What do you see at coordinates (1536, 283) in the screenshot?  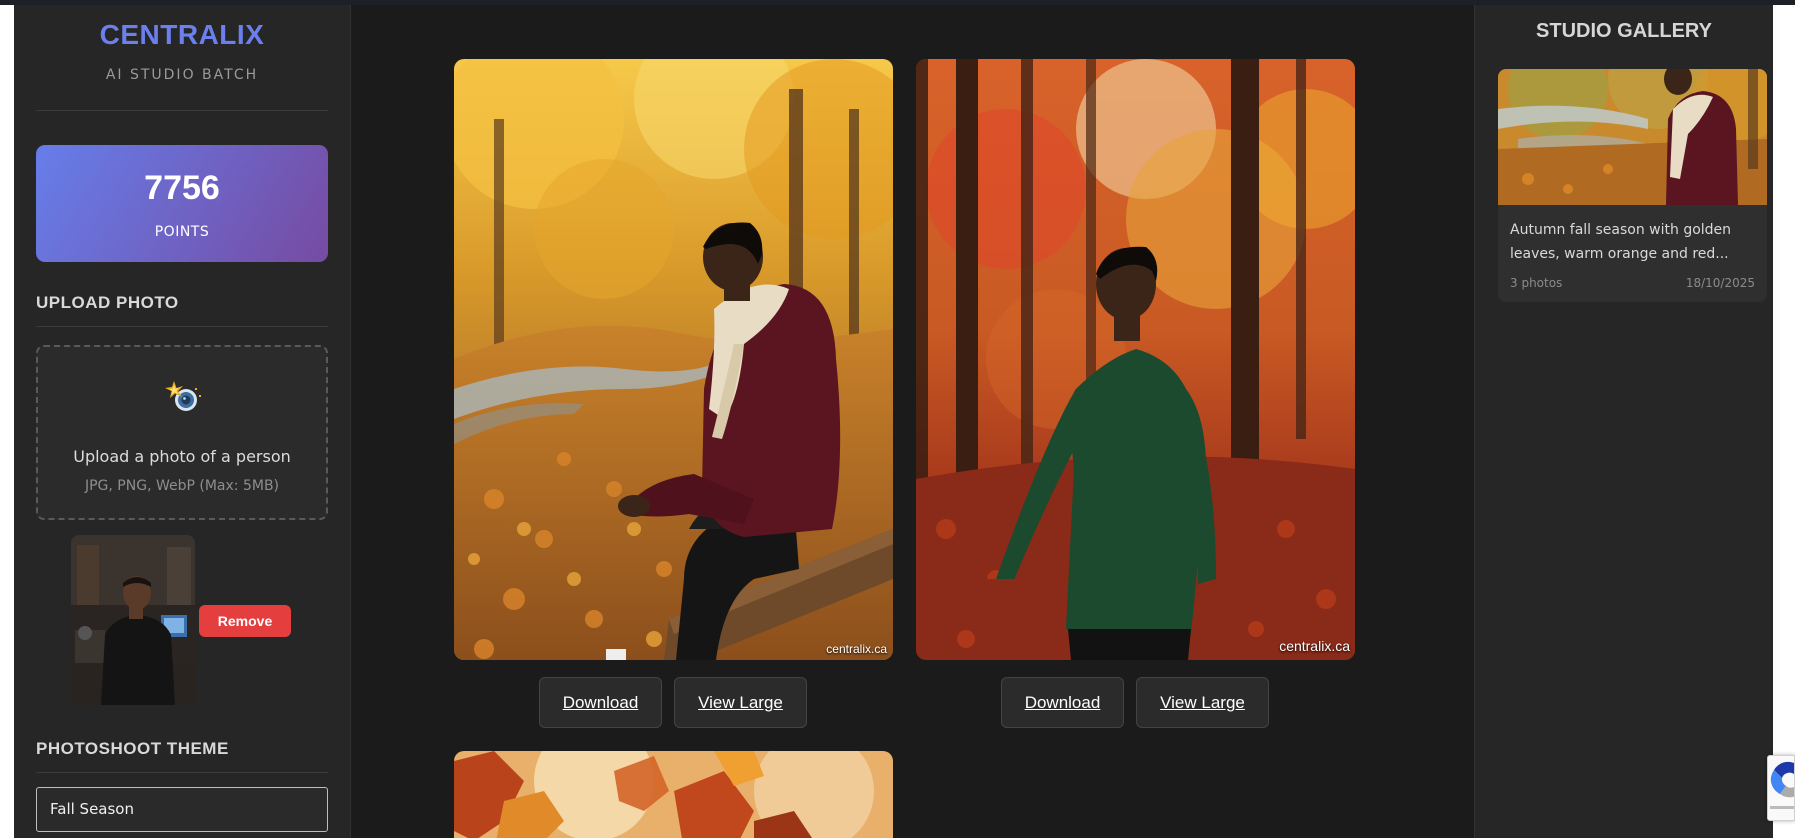 I see `gallery-item-count: 3 photos` at bounding box center [1536, 283].